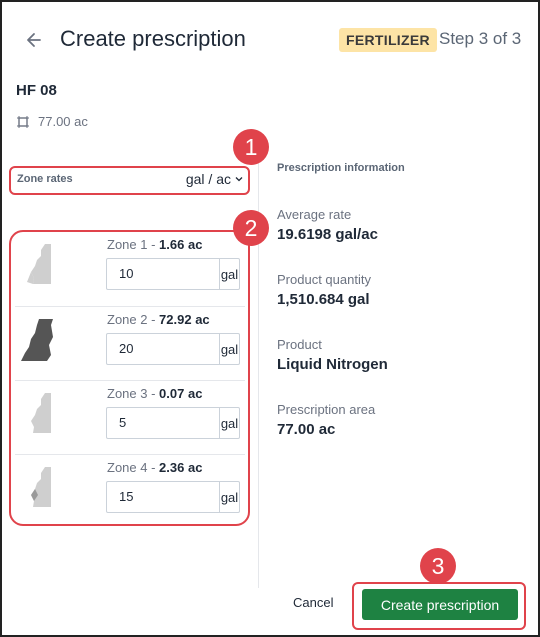 Image resolution: width=540 pixels, height=637 pixels. Describe the element at coordinates (388, 40) in the screenshot. I see `product-type-badge: FERTILIZER` at that location.